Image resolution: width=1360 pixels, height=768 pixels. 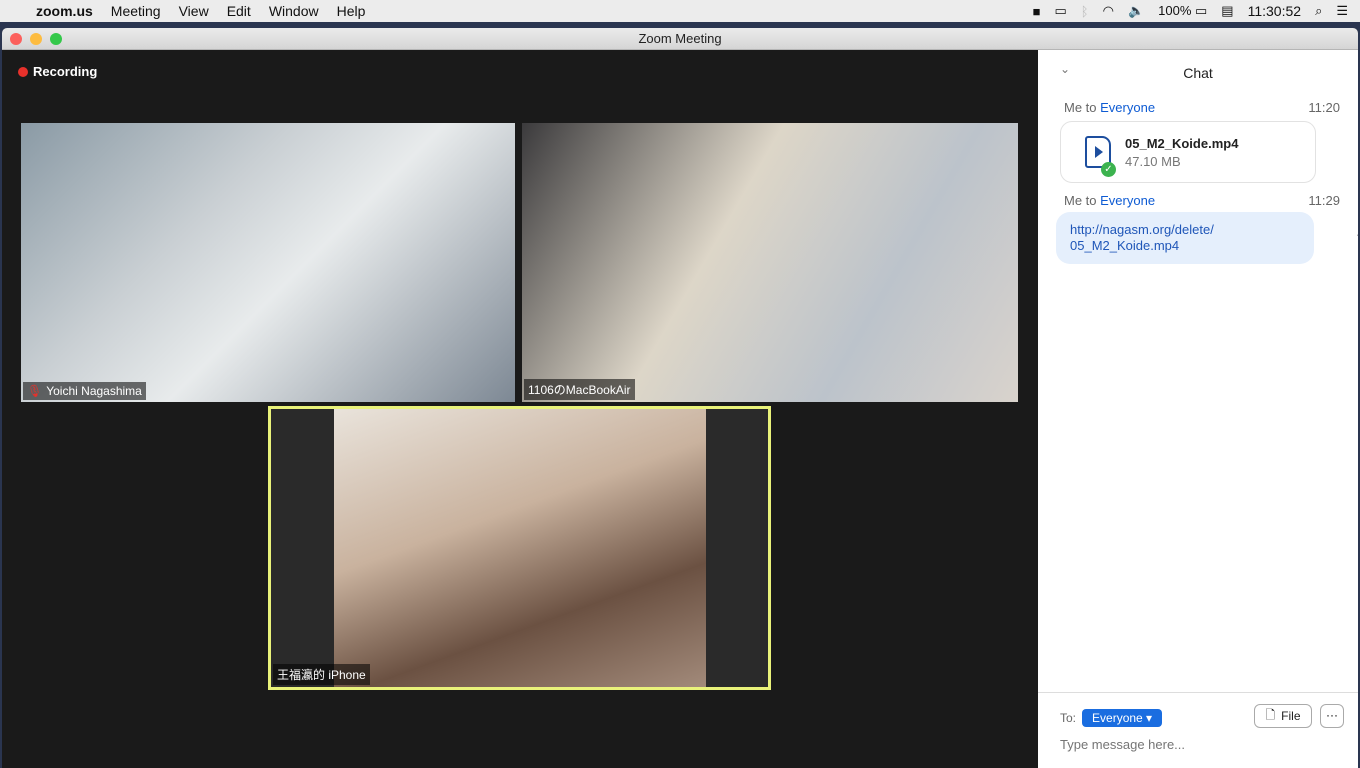 I want to click on check-icon: ✓, so click(x=1108, y=169).